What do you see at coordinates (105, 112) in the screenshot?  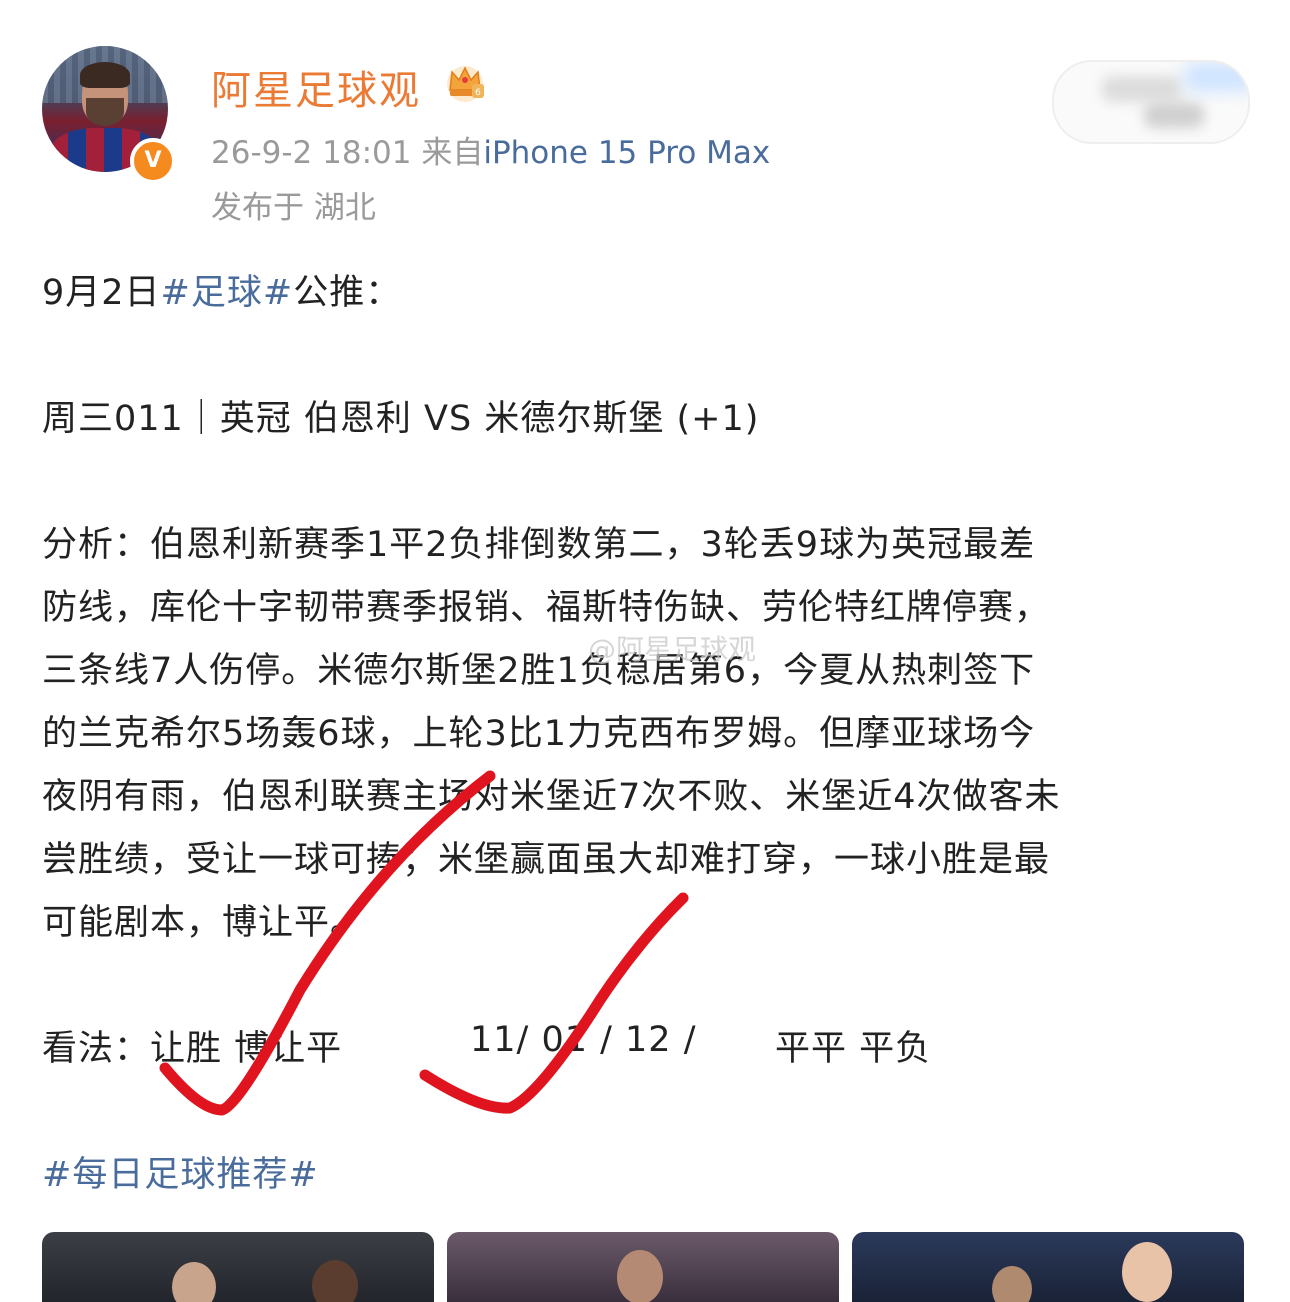 I see `avatar-beard` at bounding box center [105, 112].